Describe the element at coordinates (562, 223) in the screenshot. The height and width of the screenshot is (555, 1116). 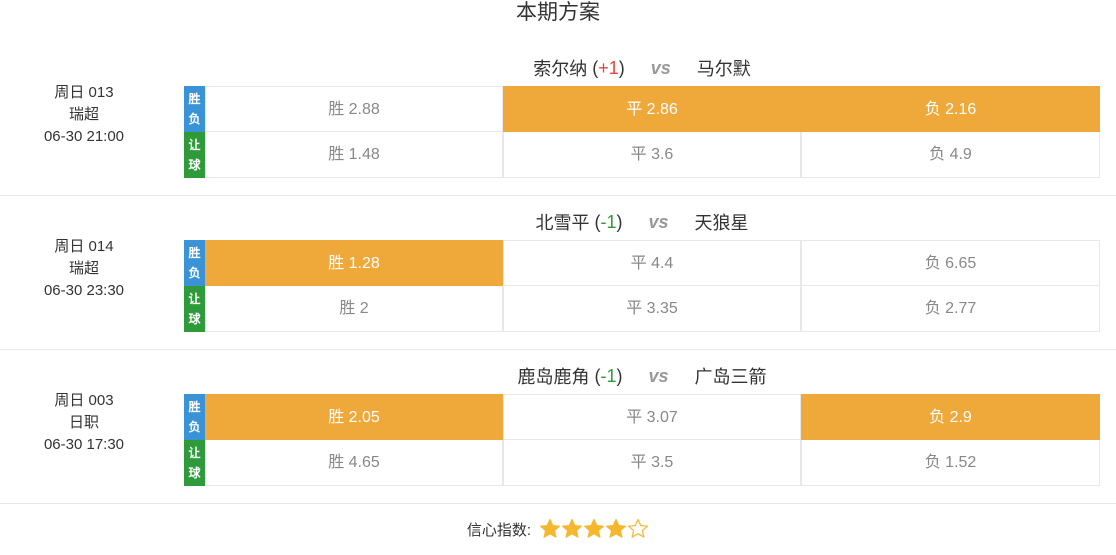
I see `home-team-name: 北雪平` at that location.